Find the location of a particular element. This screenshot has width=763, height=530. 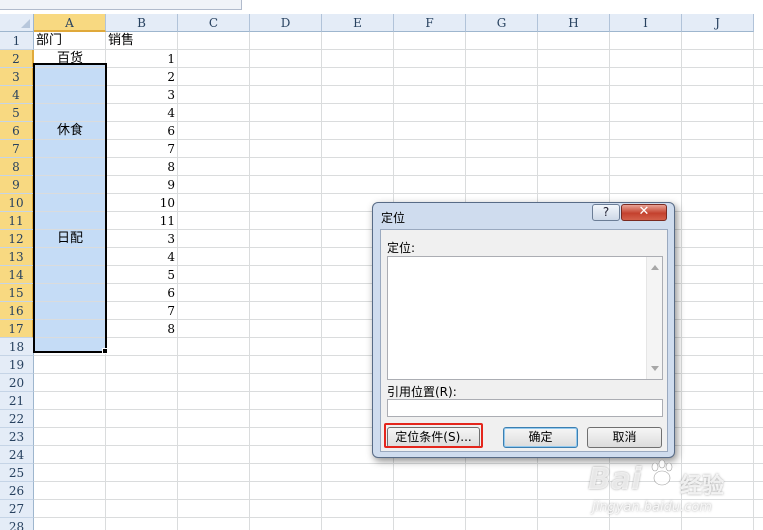

row-header-7: 7 is located at coordinates (17, 149).